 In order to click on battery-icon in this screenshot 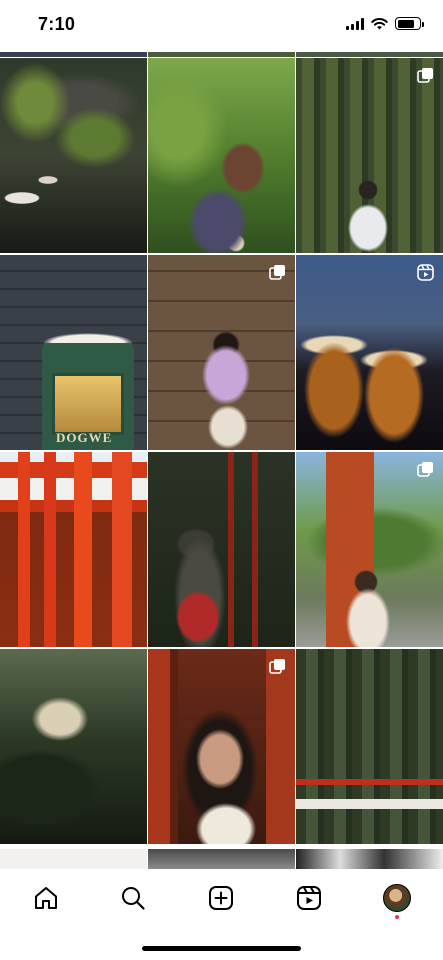, I will do `click(409, 23)`.